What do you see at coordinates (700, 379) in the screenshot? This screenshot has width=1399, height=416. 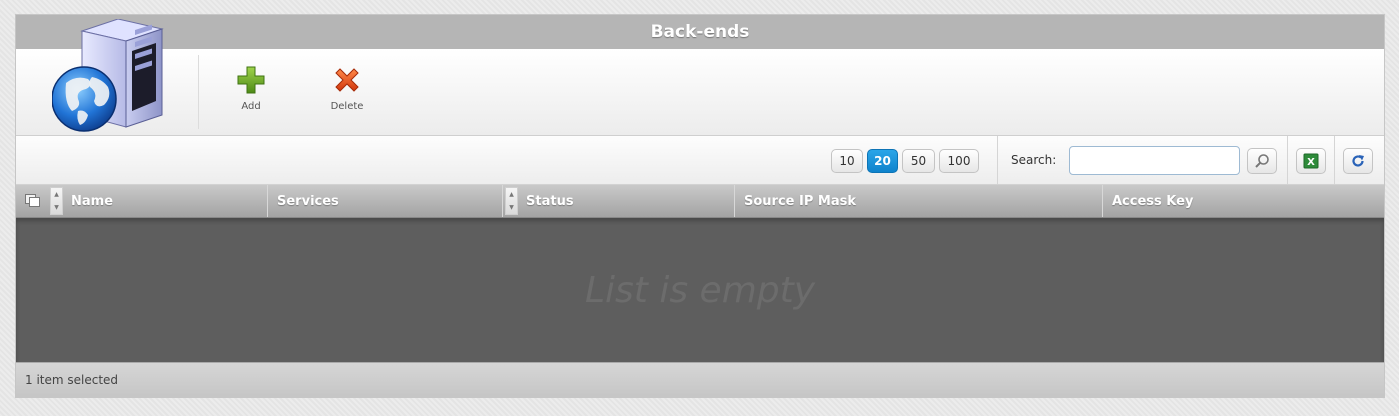 I see `status-bar: 1 item selected` at bounding box center [700, 379].